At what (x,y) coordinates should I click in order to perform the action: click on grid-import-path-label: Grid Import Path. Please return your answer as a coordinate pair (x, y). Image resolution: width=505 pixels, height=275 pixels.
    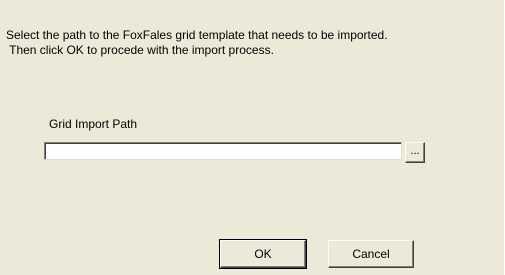
    Looking at the image, I should click on (93, 124).